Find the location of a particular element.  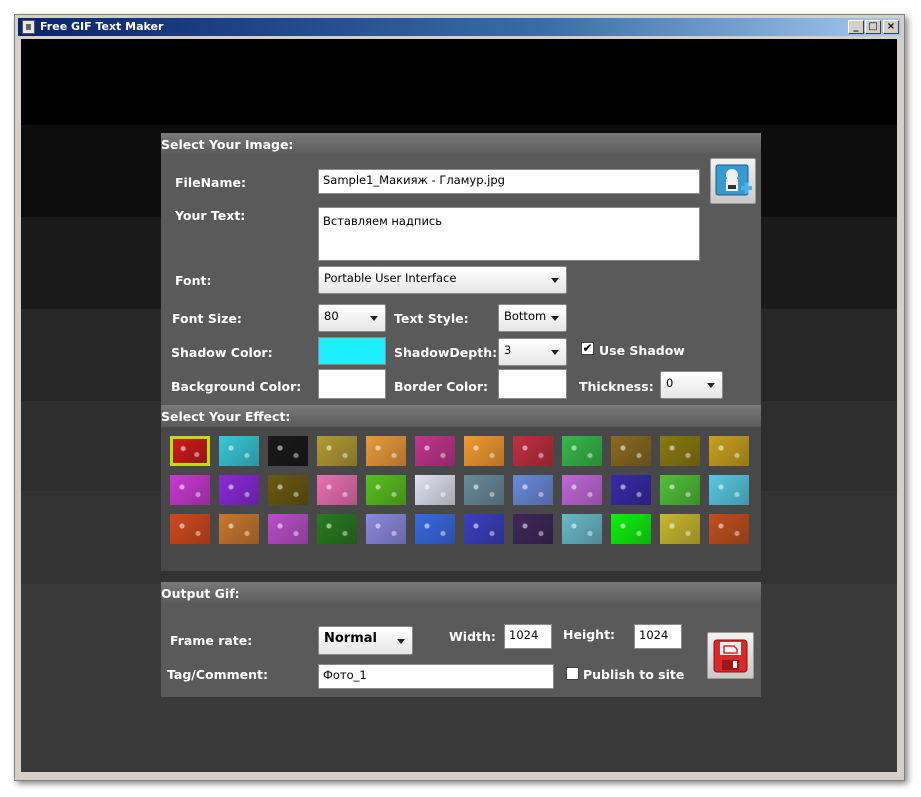

thickness-label: Thickness: is located at coordinates (616, 386).